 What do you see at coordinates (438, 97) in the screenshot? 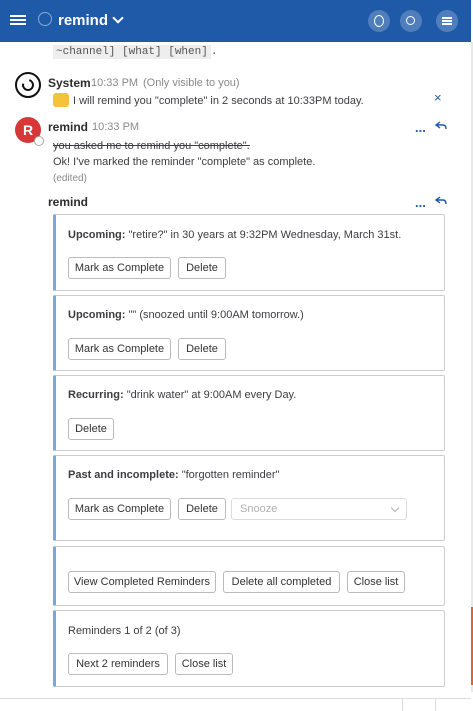
I see `close-icon: ×` at bounding box center [438, 97].